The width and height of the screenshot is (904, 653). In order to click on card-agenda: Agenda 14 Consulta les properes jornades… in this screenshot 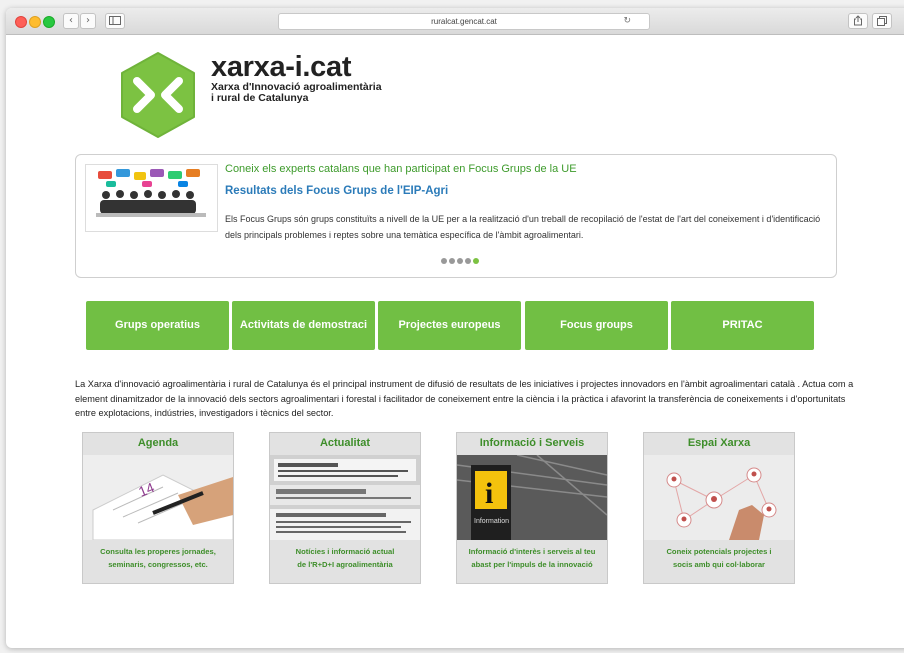, I will do `click(158, 508)`.